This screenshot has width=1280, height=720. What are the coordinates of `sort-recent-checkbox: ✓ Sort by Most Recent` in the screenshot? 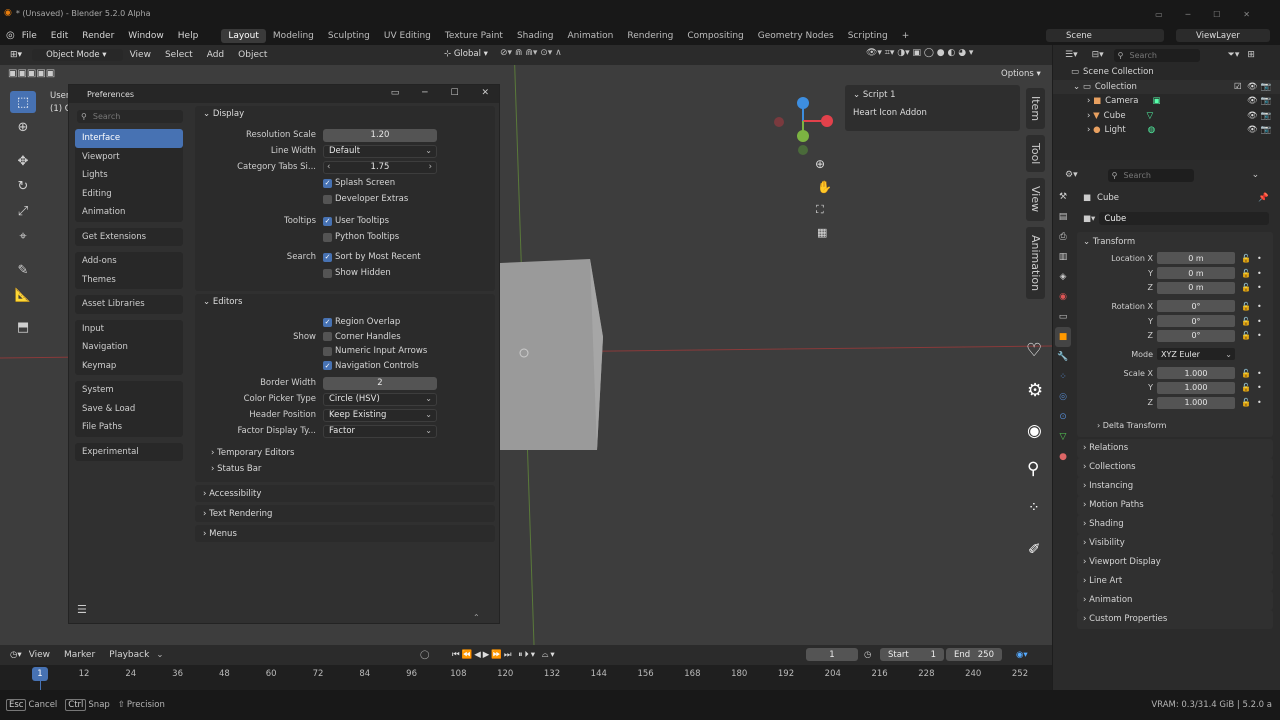 It's located at (372, 257).